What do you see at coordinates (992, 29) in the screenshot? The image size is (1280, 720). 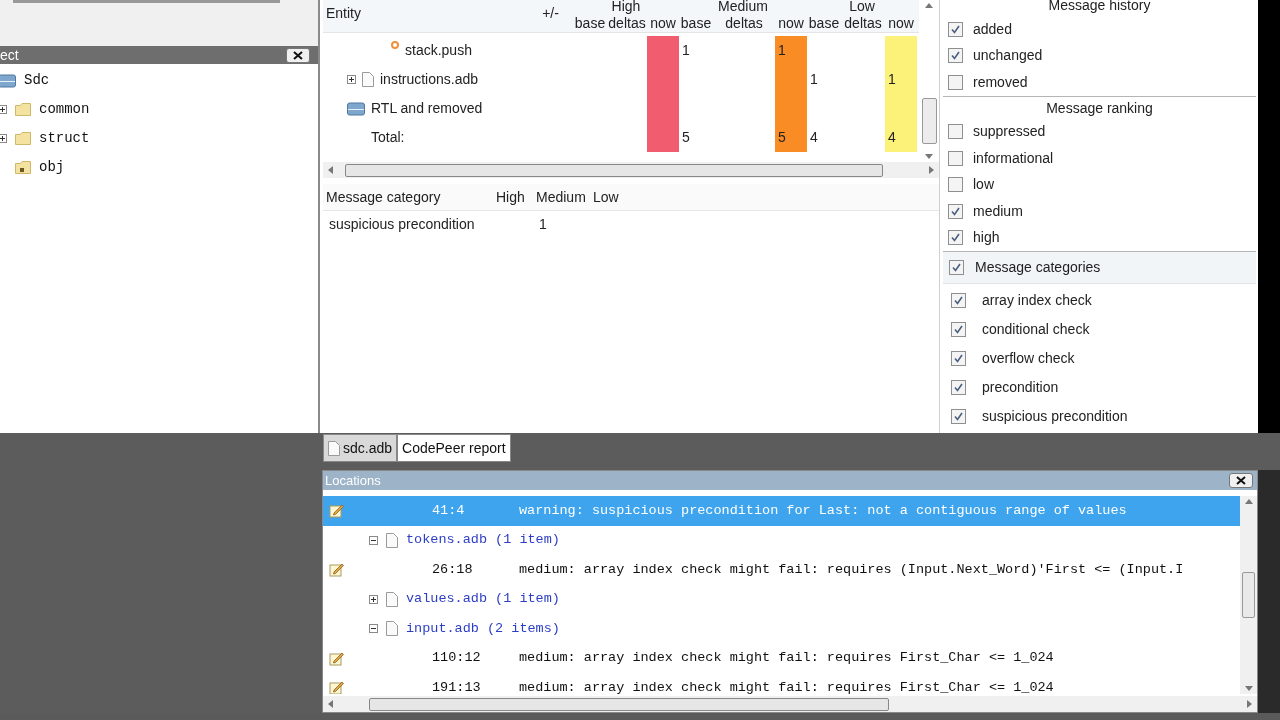 I see `filter-label: added` at bounding box center [992, 29].